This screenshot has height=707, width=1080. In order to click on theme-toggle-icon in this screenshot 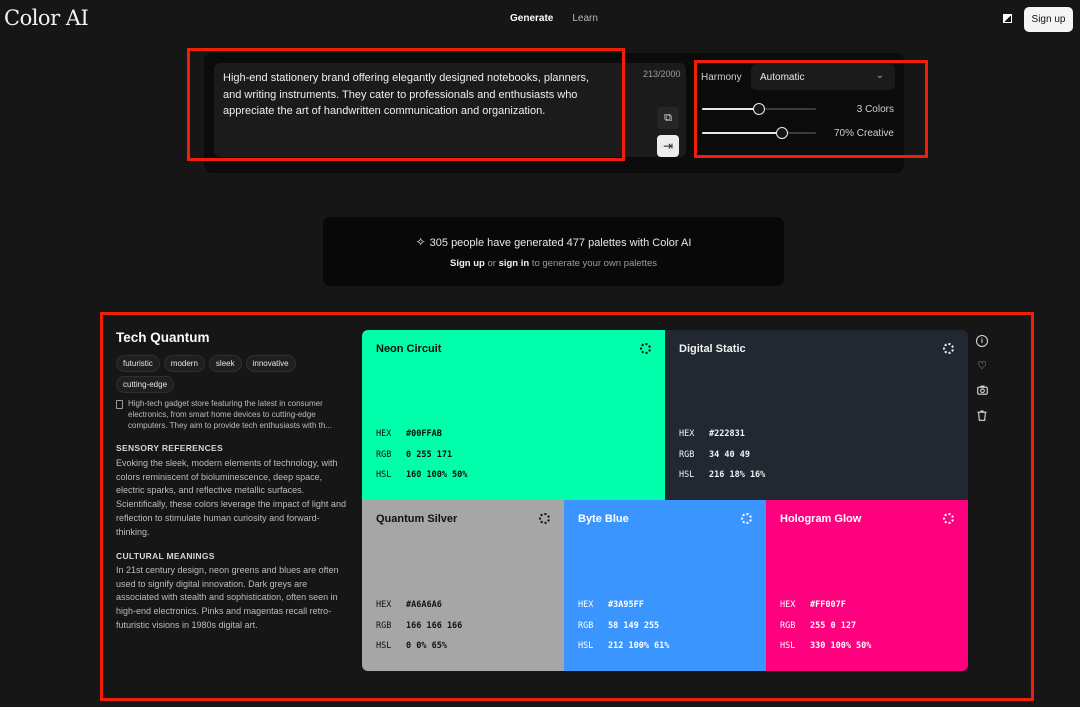, I will do `click(1007, 18)`.